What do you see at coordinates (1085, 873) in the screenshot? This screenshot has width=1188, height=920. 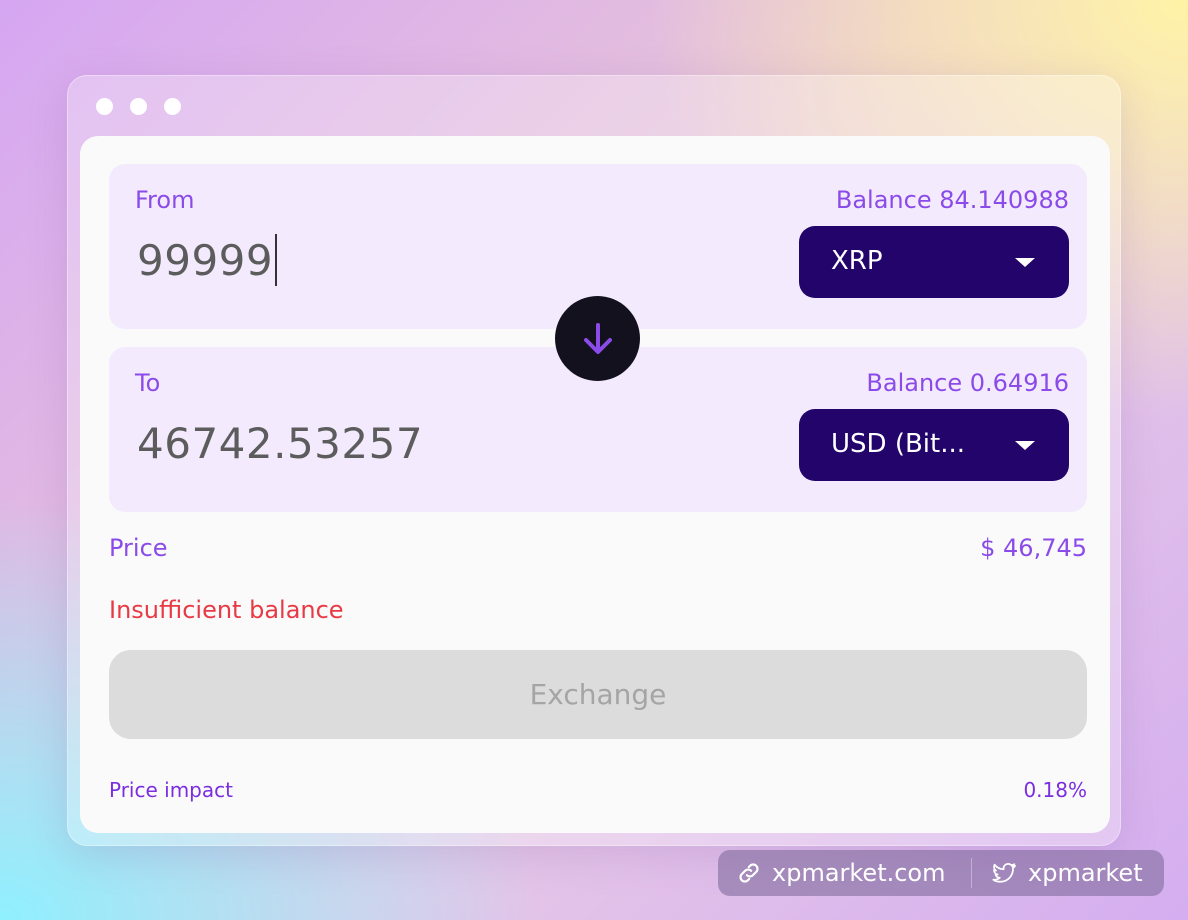 I see `twitter-link-text: xpmarket` at bounding box center [1085, 873].